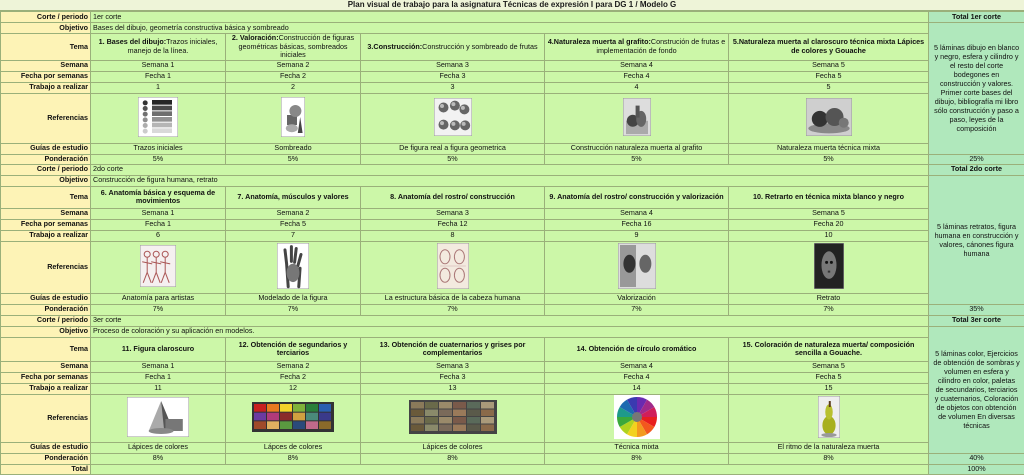 This screenshot has height=475, width=1024. What do you see at coordinates (637, 349) in the screenshot?
I see `tema-cell: 14. Obtención de círculo cromático` at bounding box center [637, 349].